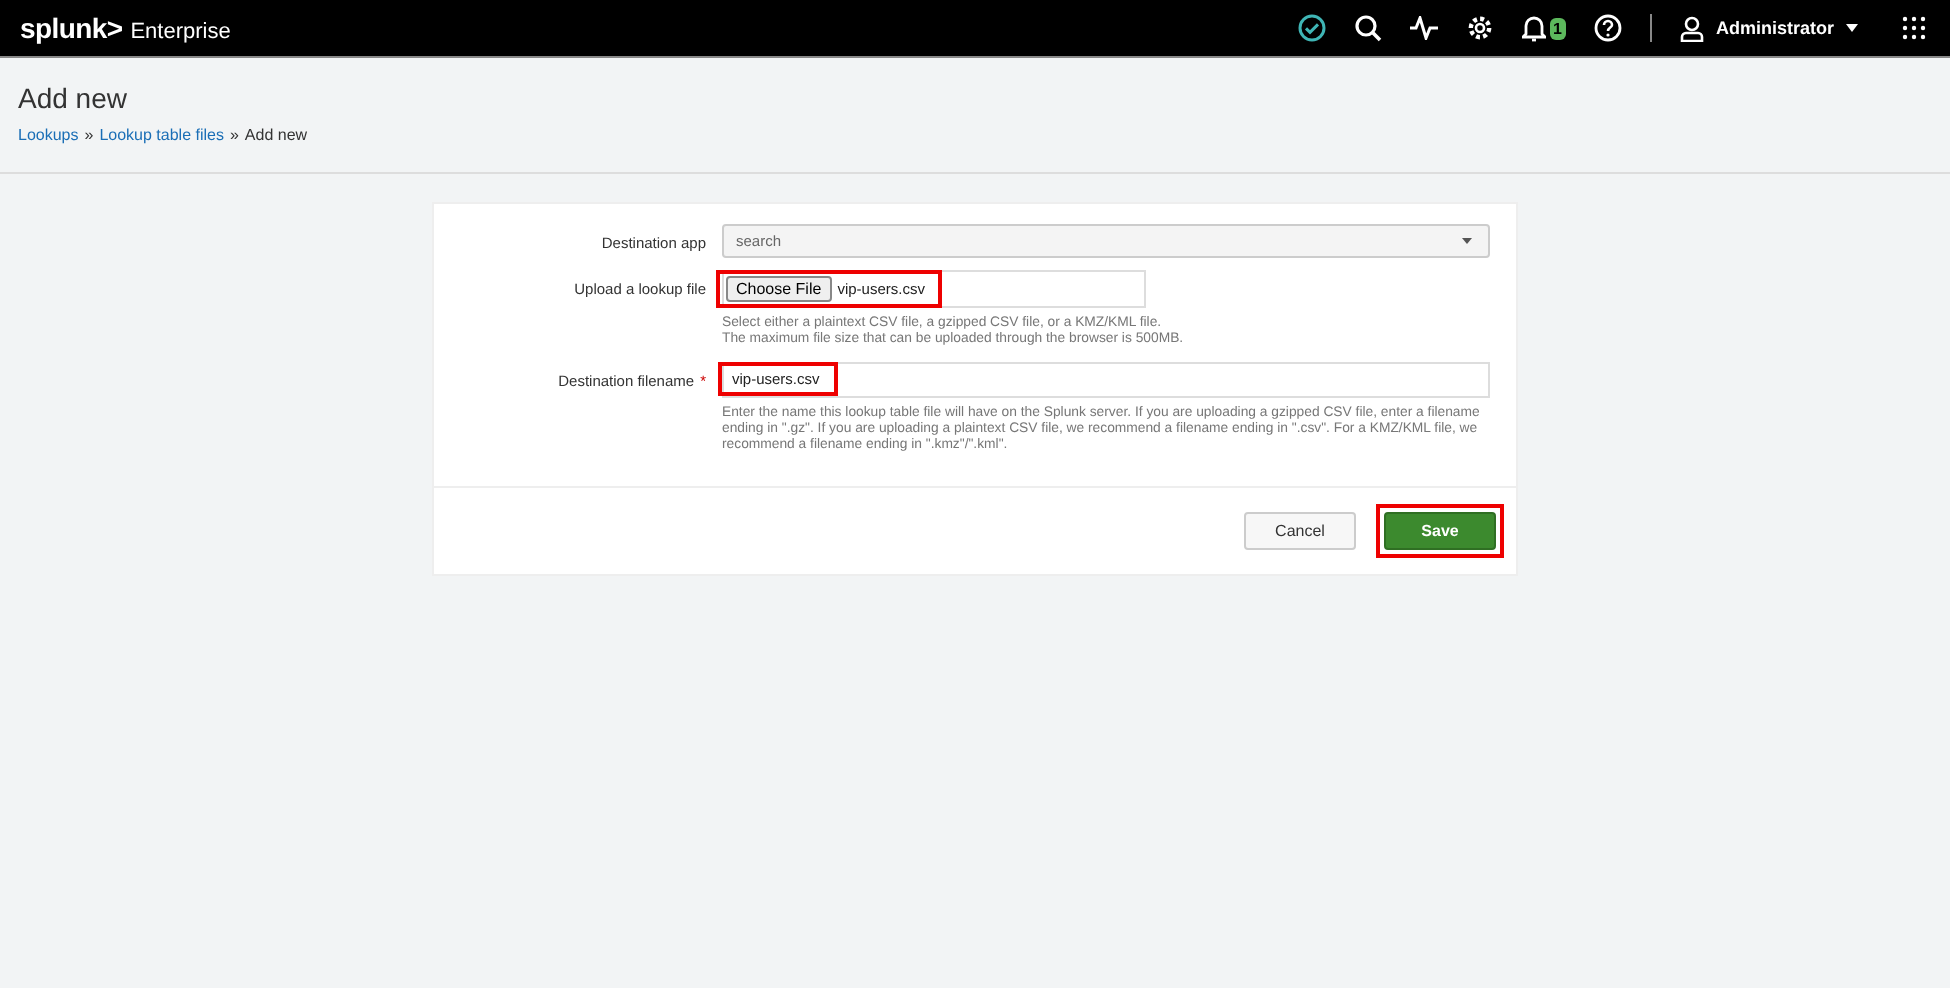  I want to click on settings-icon, so click(1479, 28).